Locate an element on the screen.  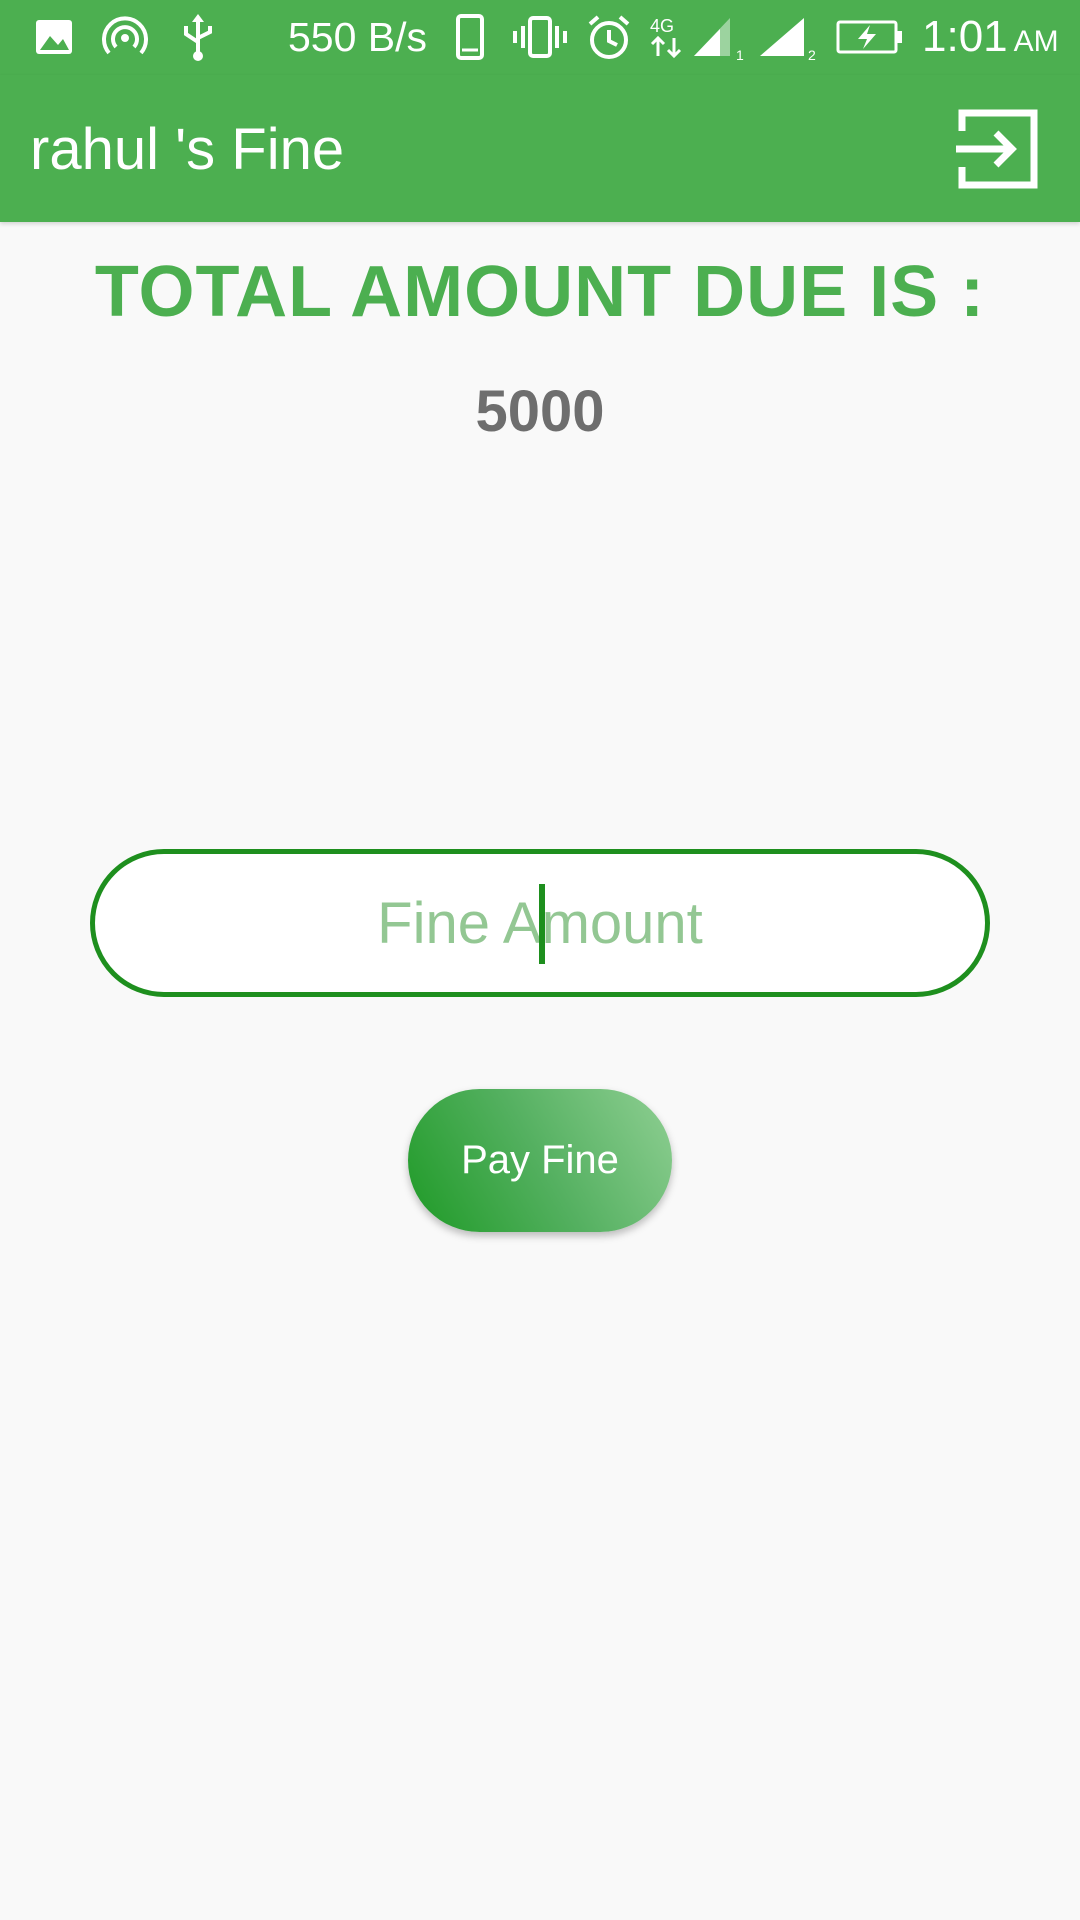
battery-charging-icon is located at coordinates (869, 37).